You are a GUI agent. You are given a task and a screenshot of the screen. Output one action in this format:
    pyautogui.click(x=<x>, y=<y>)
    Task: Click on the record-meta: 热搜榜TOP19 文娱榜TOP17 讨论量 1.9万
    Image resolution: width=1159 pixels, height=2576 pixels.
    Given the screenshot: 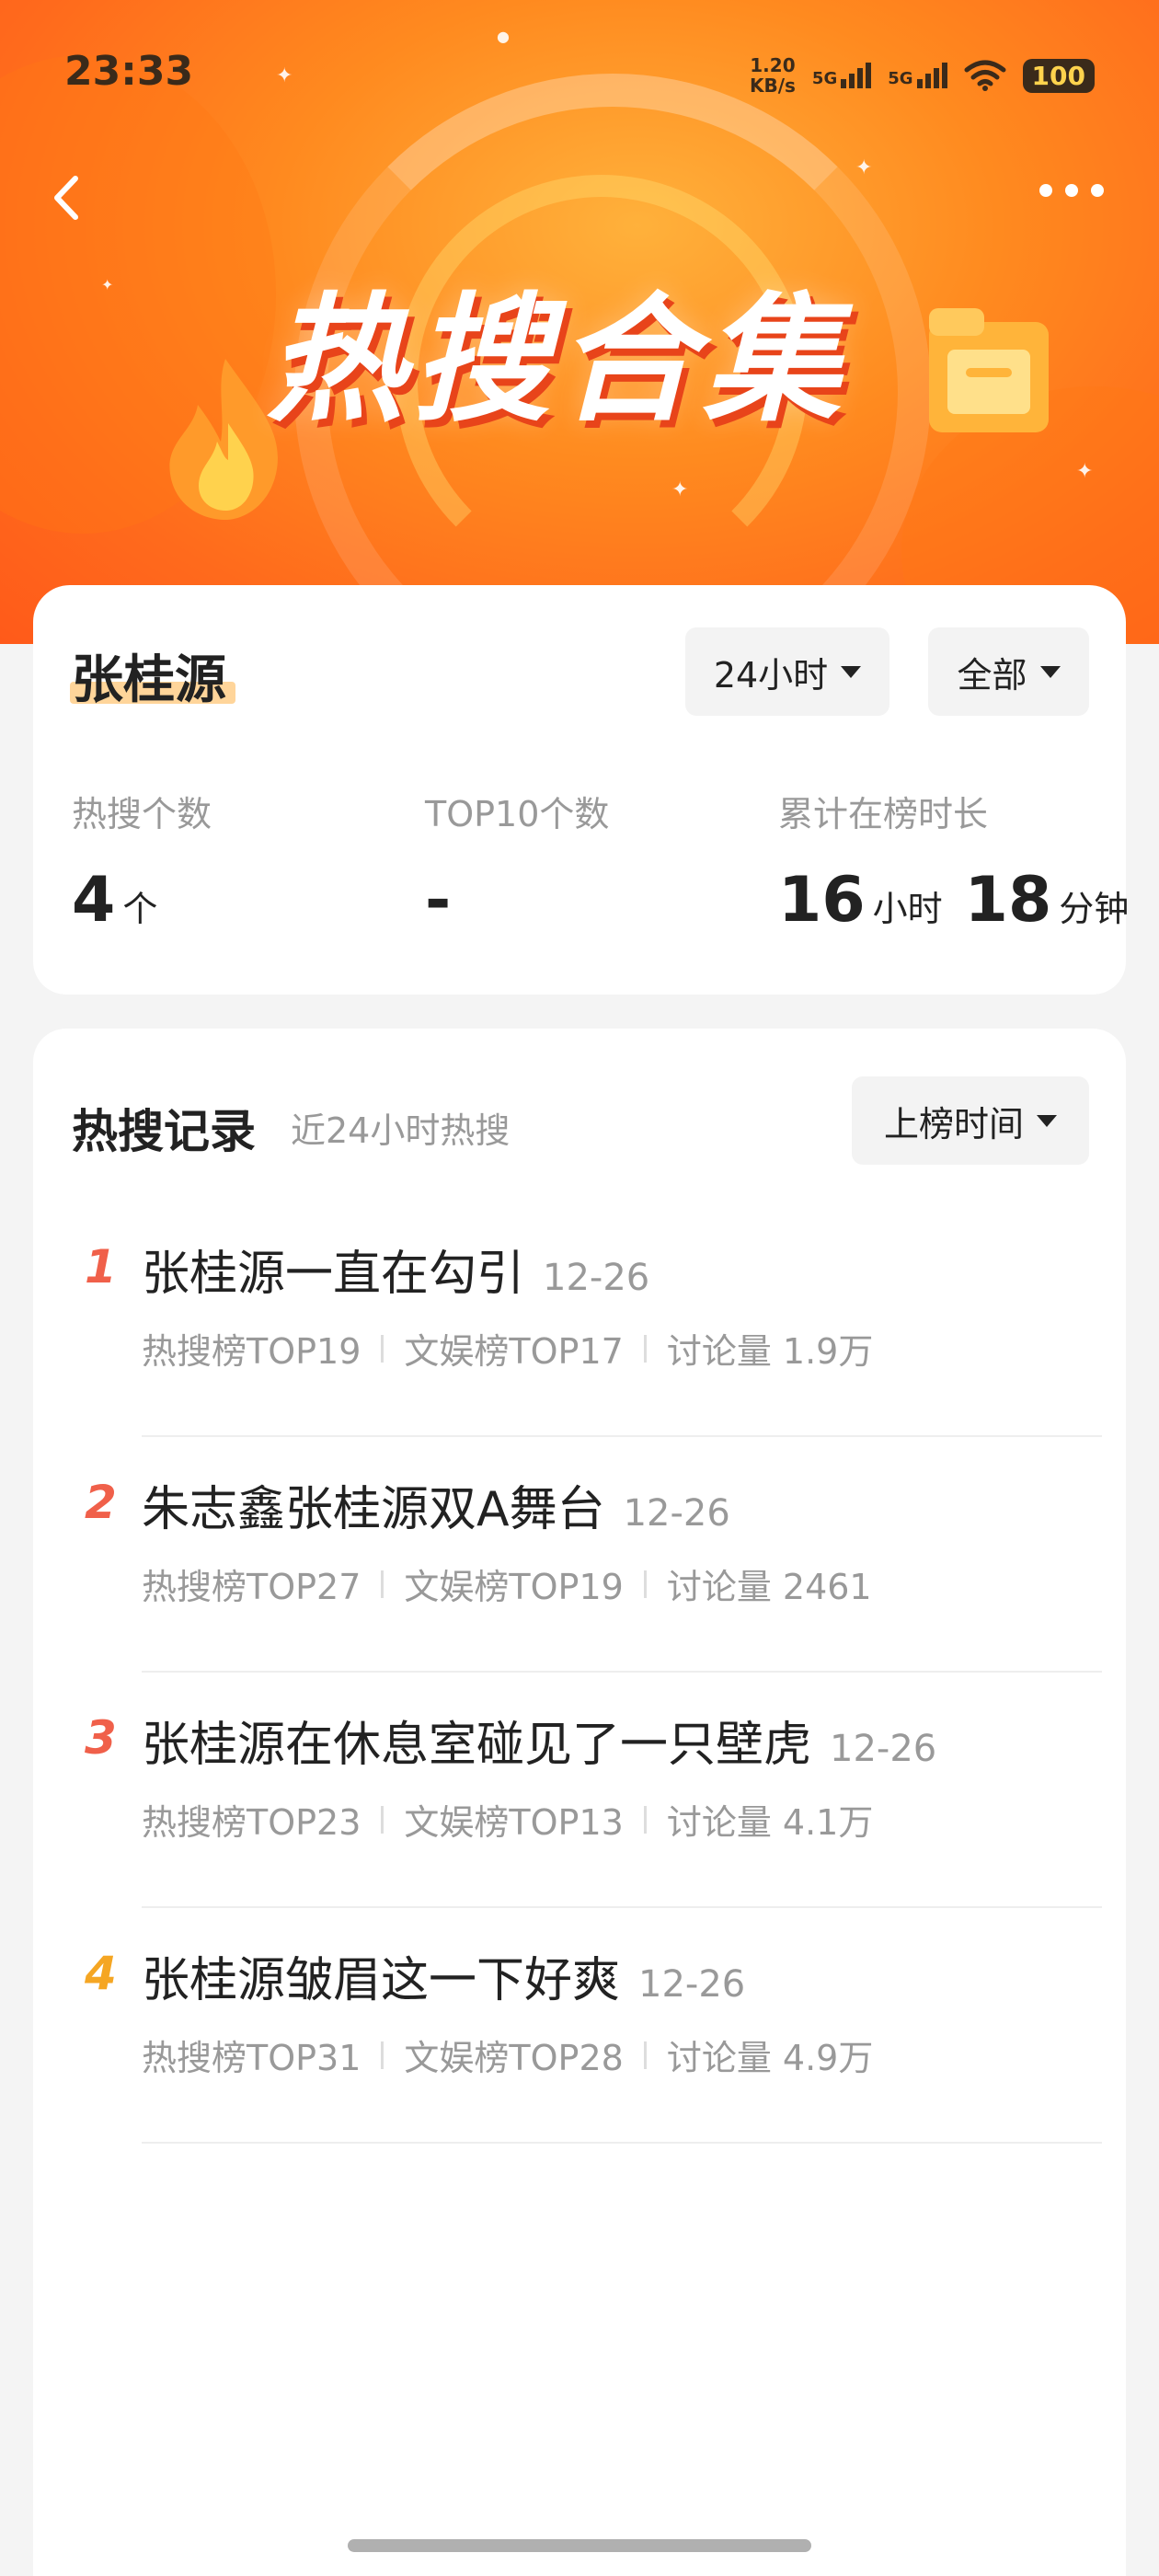 What is the action you would take?
    pyautogui.click(x=507, y=1348)
    